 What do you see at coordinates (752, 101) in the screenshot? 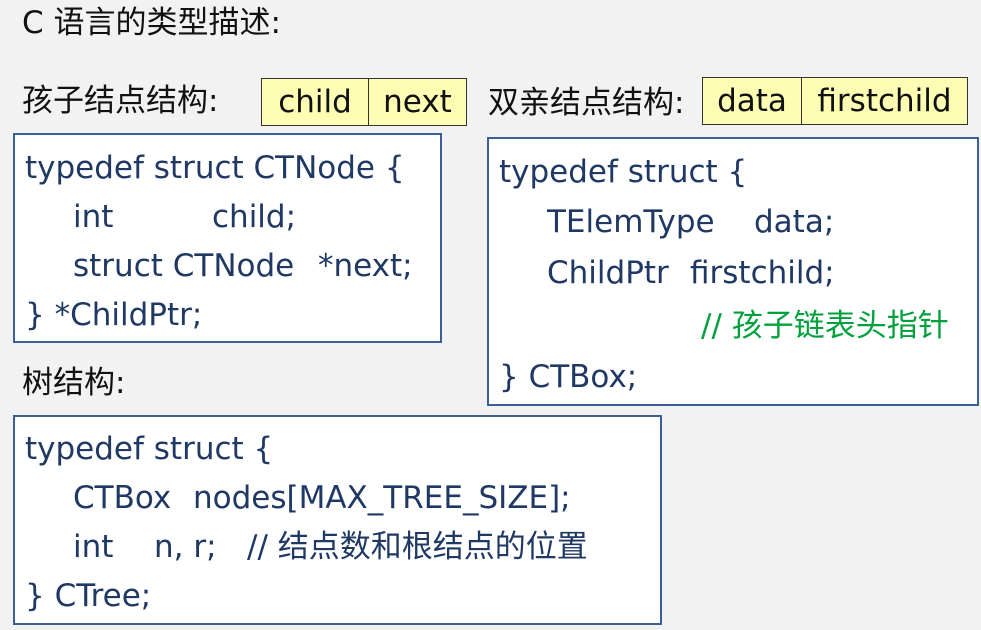
I see `data-field-cell: data` at bounding box center [752, 101].